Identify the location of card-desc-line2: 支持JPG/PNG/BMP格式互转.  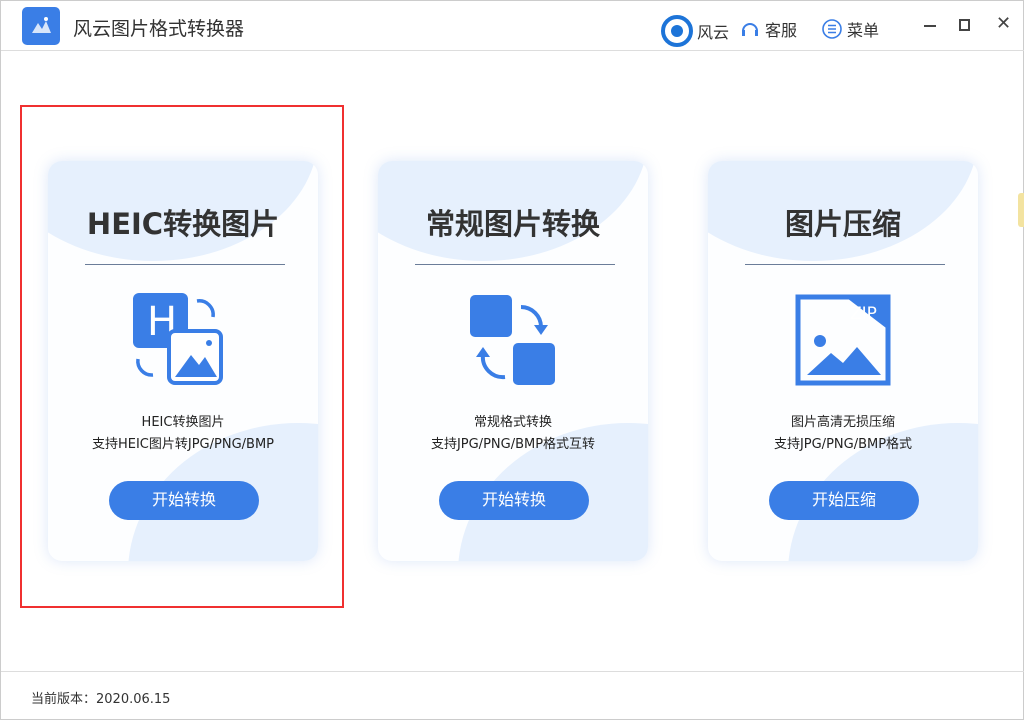
(513, 444).